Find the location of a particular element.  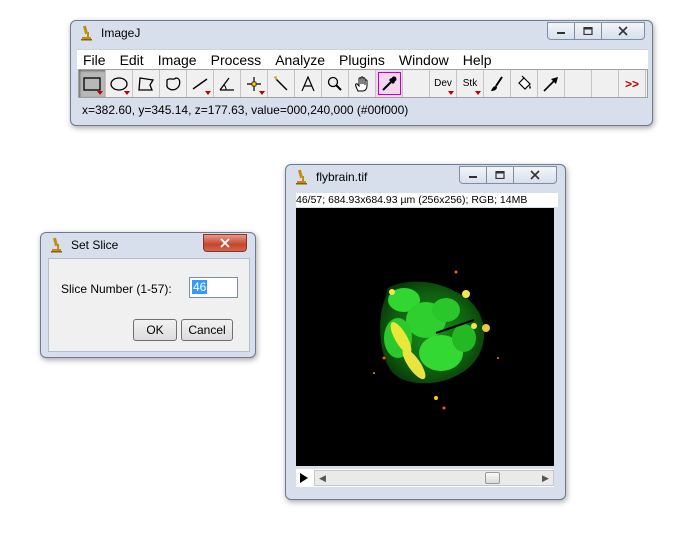

dialog-body: Slice Number (1-57): 46 OK Cancel is located at coordinates (149, 305).